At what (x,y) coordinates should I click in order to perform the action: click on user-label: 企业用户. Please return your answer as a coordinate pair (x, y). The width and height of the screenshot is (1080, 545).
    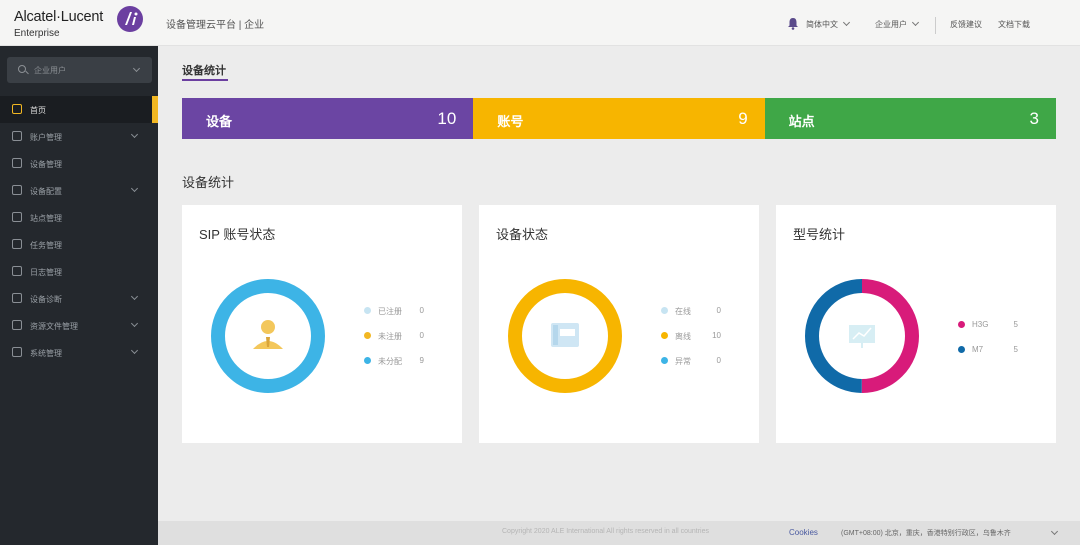
    Looking at the image, I should click on (891, 24).